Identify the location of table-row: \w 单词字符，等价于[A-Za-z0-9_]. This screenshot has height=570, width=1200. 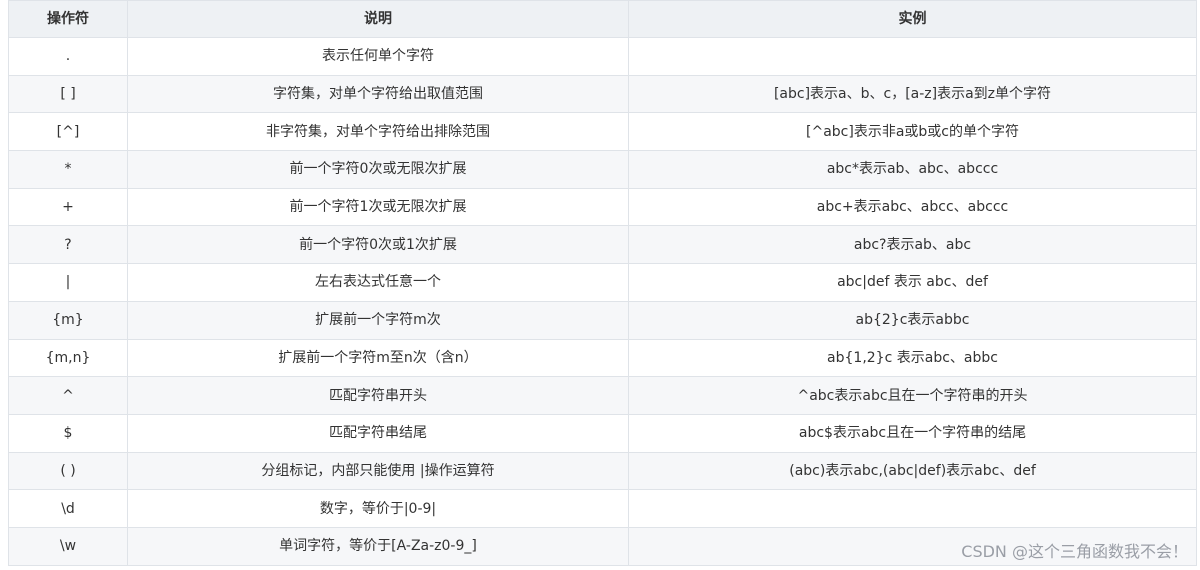
(602, 546).